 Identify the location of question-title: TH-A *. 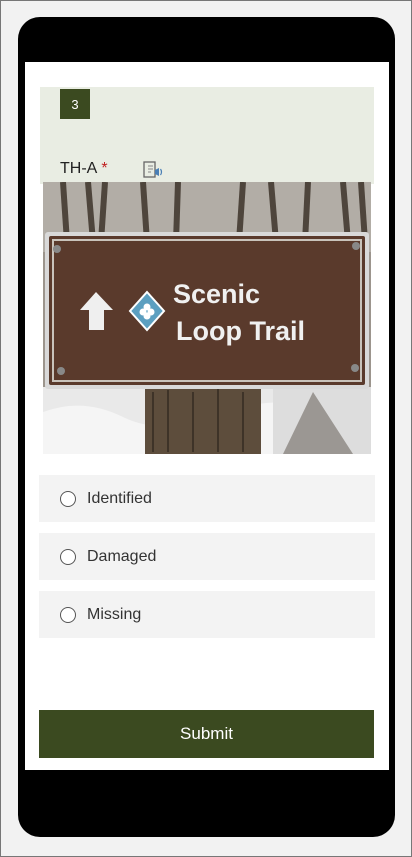
(84, 169).